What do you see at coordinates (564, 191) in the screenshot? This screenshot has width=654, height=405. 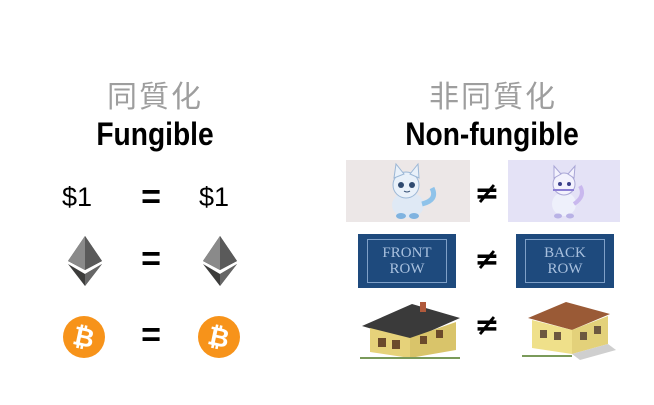 I see `cryptokitty-right-image` at bounding box center [564, 191].